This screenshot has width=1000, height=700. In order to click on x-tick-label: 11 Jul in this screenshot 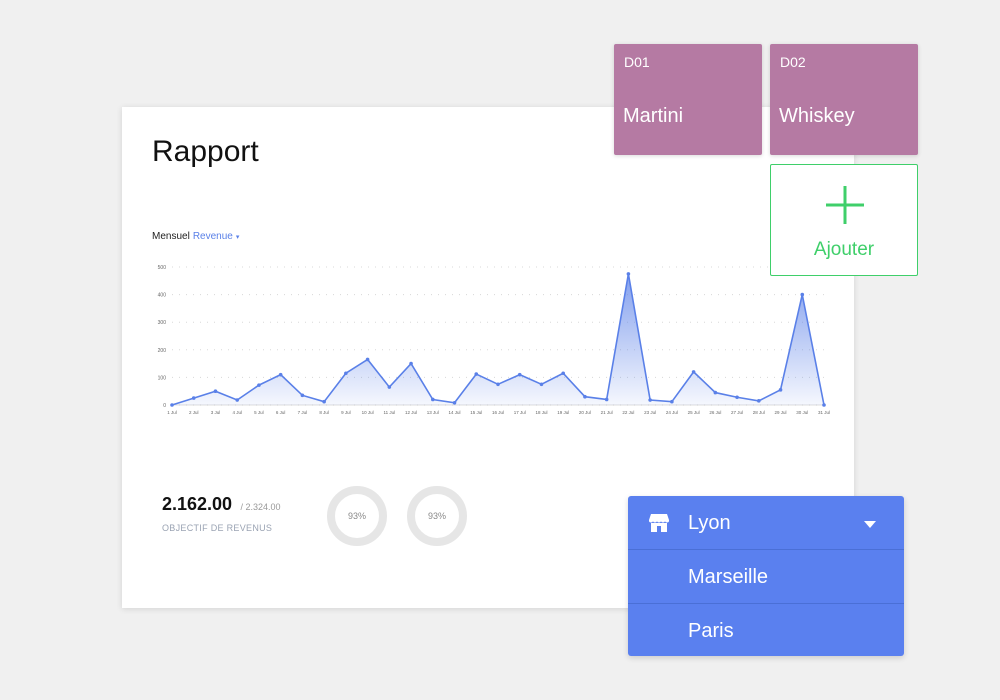, I will do `click(389, 412)`.